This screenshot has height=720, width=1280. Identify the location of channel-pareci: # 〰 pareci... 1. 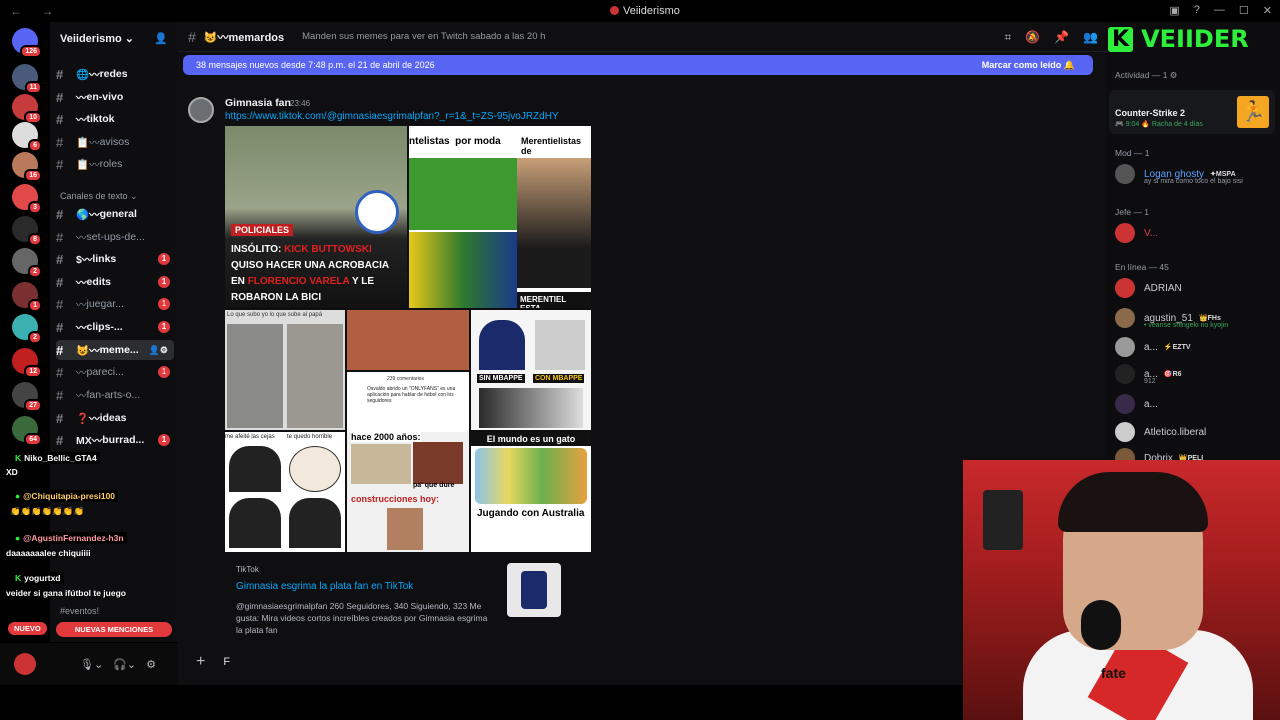
(115, 372).